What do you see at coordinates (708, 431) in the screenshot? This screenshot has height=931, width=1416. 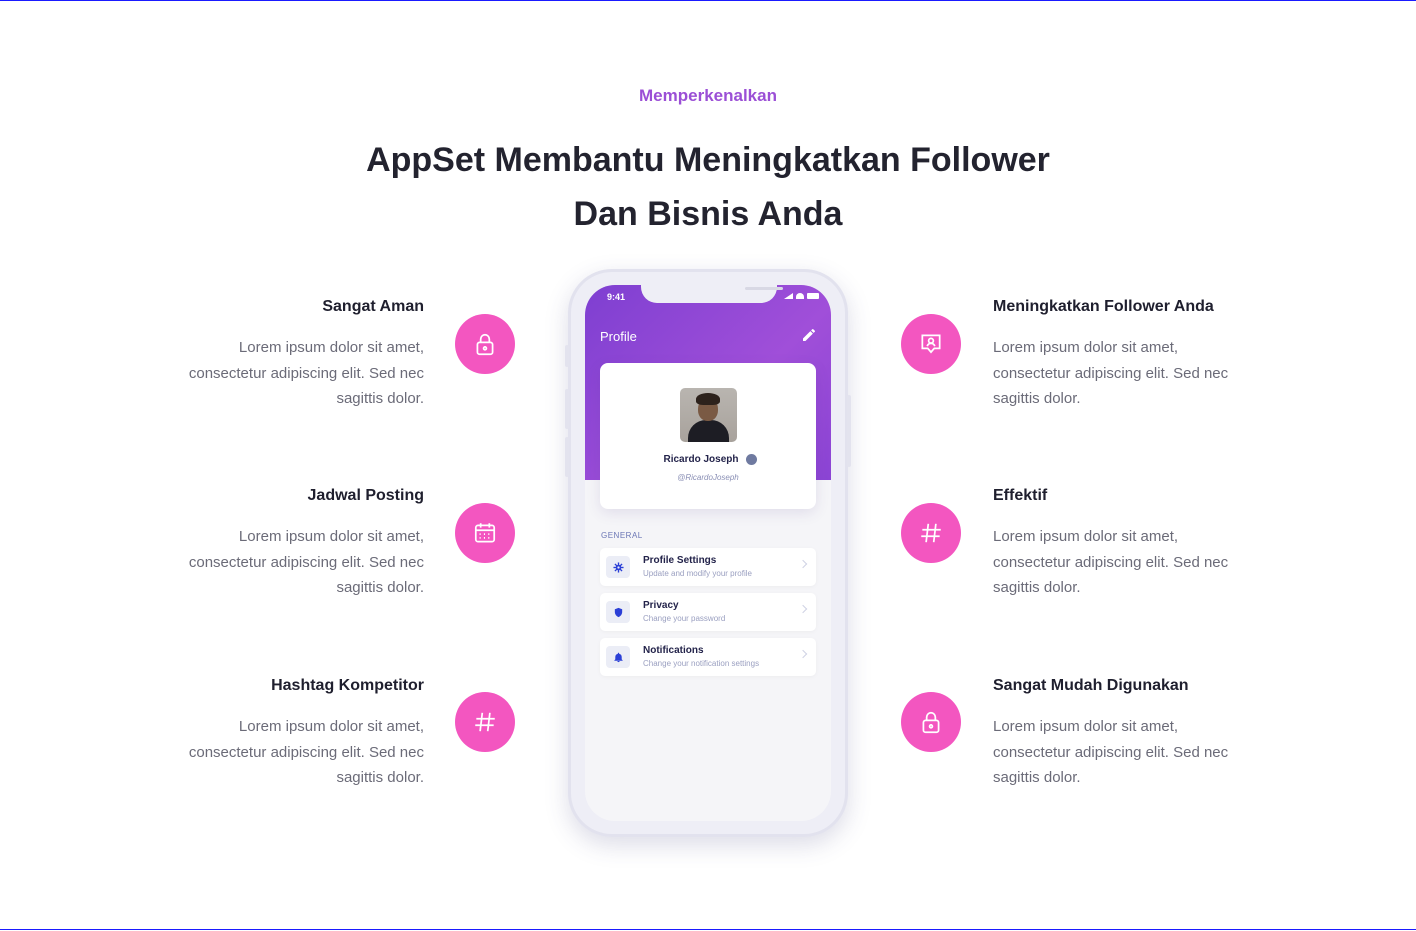 I see `avatar-body` at bounding box center [708, 431].